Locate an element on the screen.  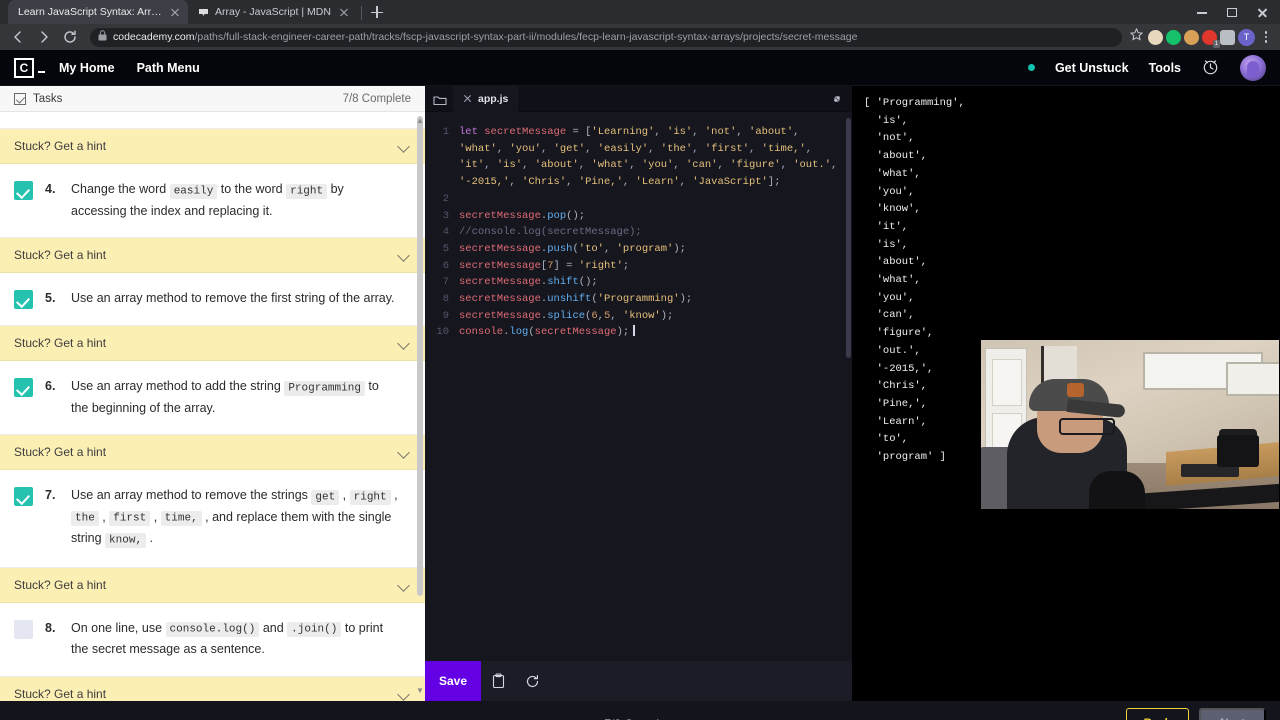
chrome-menu-icon is located at coordinates (1266, 37).